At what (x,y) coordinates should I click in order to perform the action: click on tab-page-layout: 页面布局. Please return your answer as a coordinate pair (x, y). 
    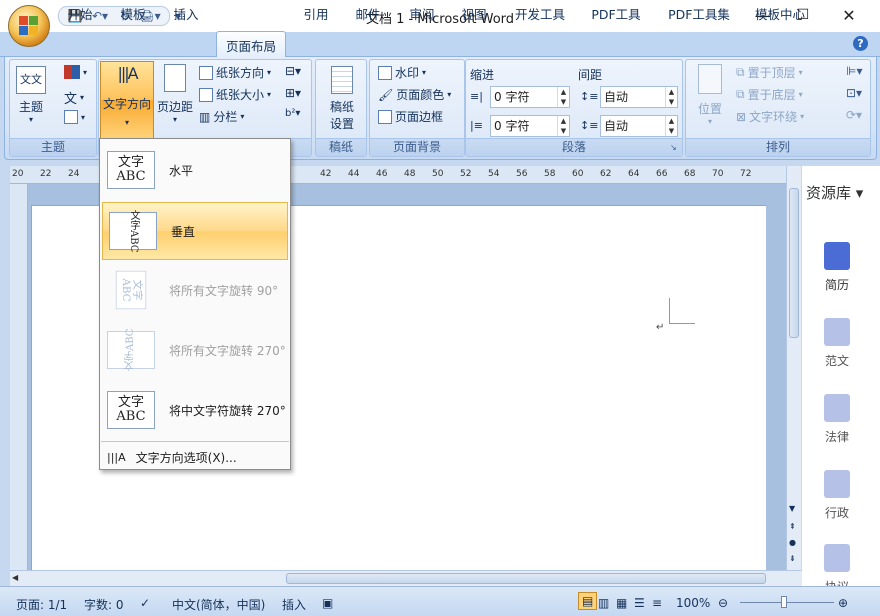
    Looking at the image, I should click on (251, 44).